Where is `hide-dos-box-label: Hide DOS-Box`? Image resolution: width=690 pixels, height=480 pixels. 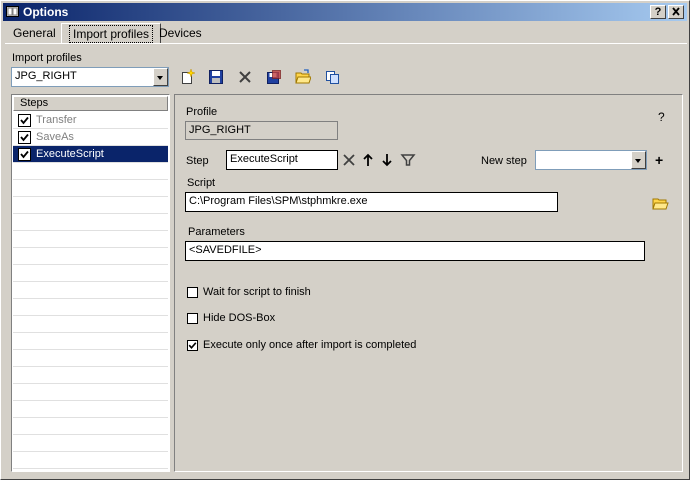
hide-dos-box-label: Hide DOS-Box is located at coordinates (239, 318).